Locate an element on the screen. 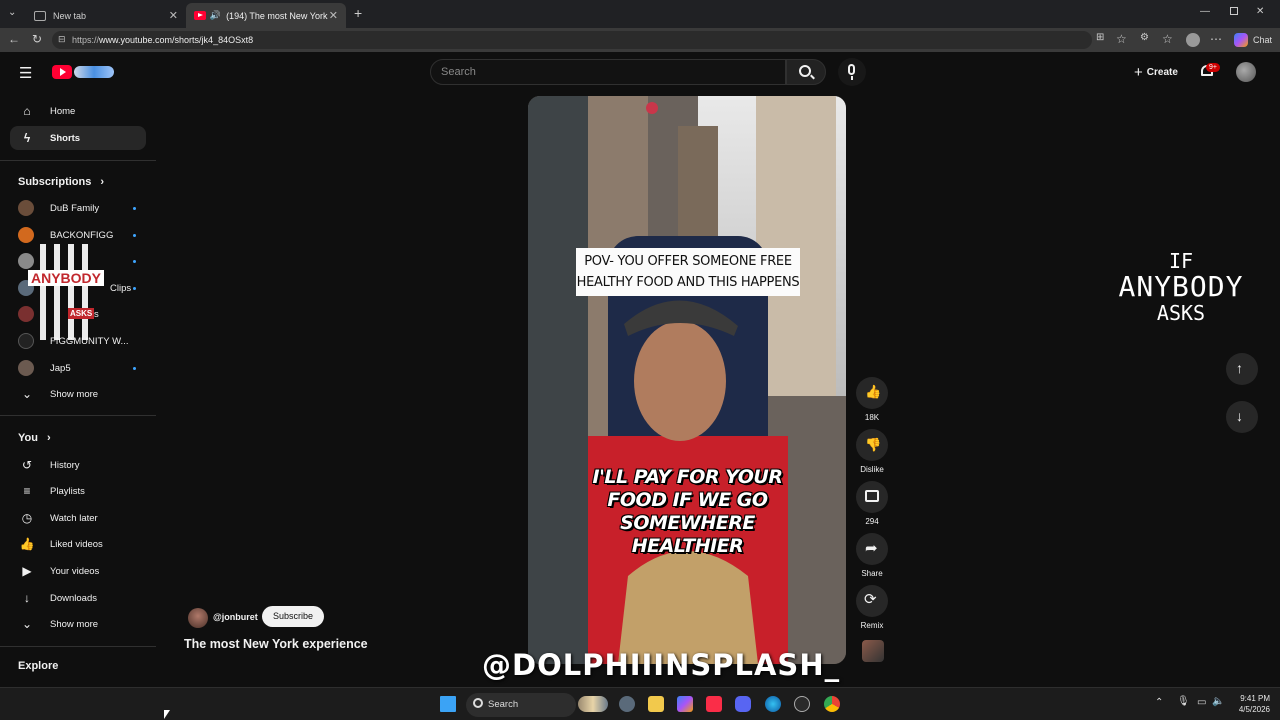 The image size is (1280, 720). thumbs-up-icon: 👍 is located at coordinates (27, 544).